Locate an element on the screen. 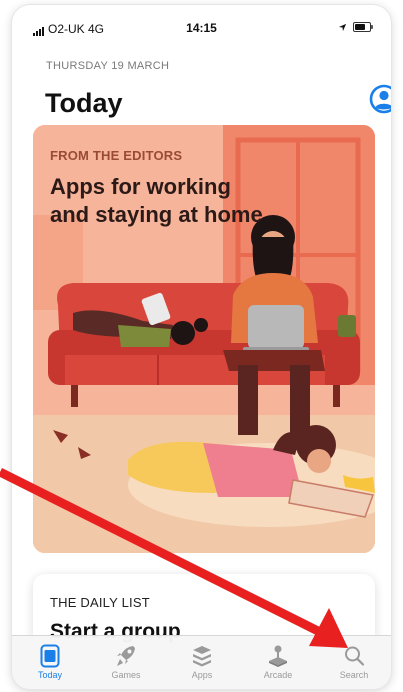 The image size is (403, 692). joystick-icon is located at coordinates (278, 656).